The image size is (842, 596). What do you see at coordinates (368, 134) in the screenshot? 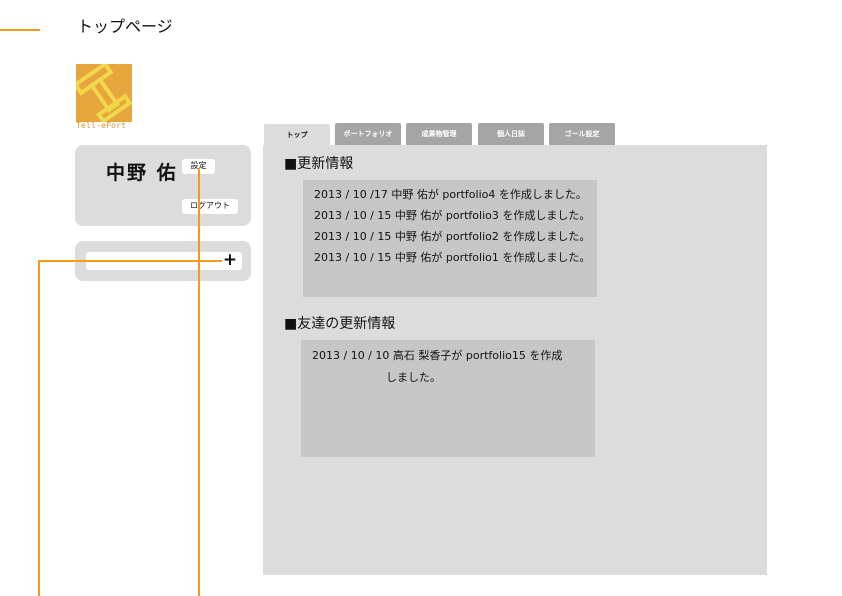
I see `tab-portfolio: ポートフォリオ` at bounding box center [368, 134].